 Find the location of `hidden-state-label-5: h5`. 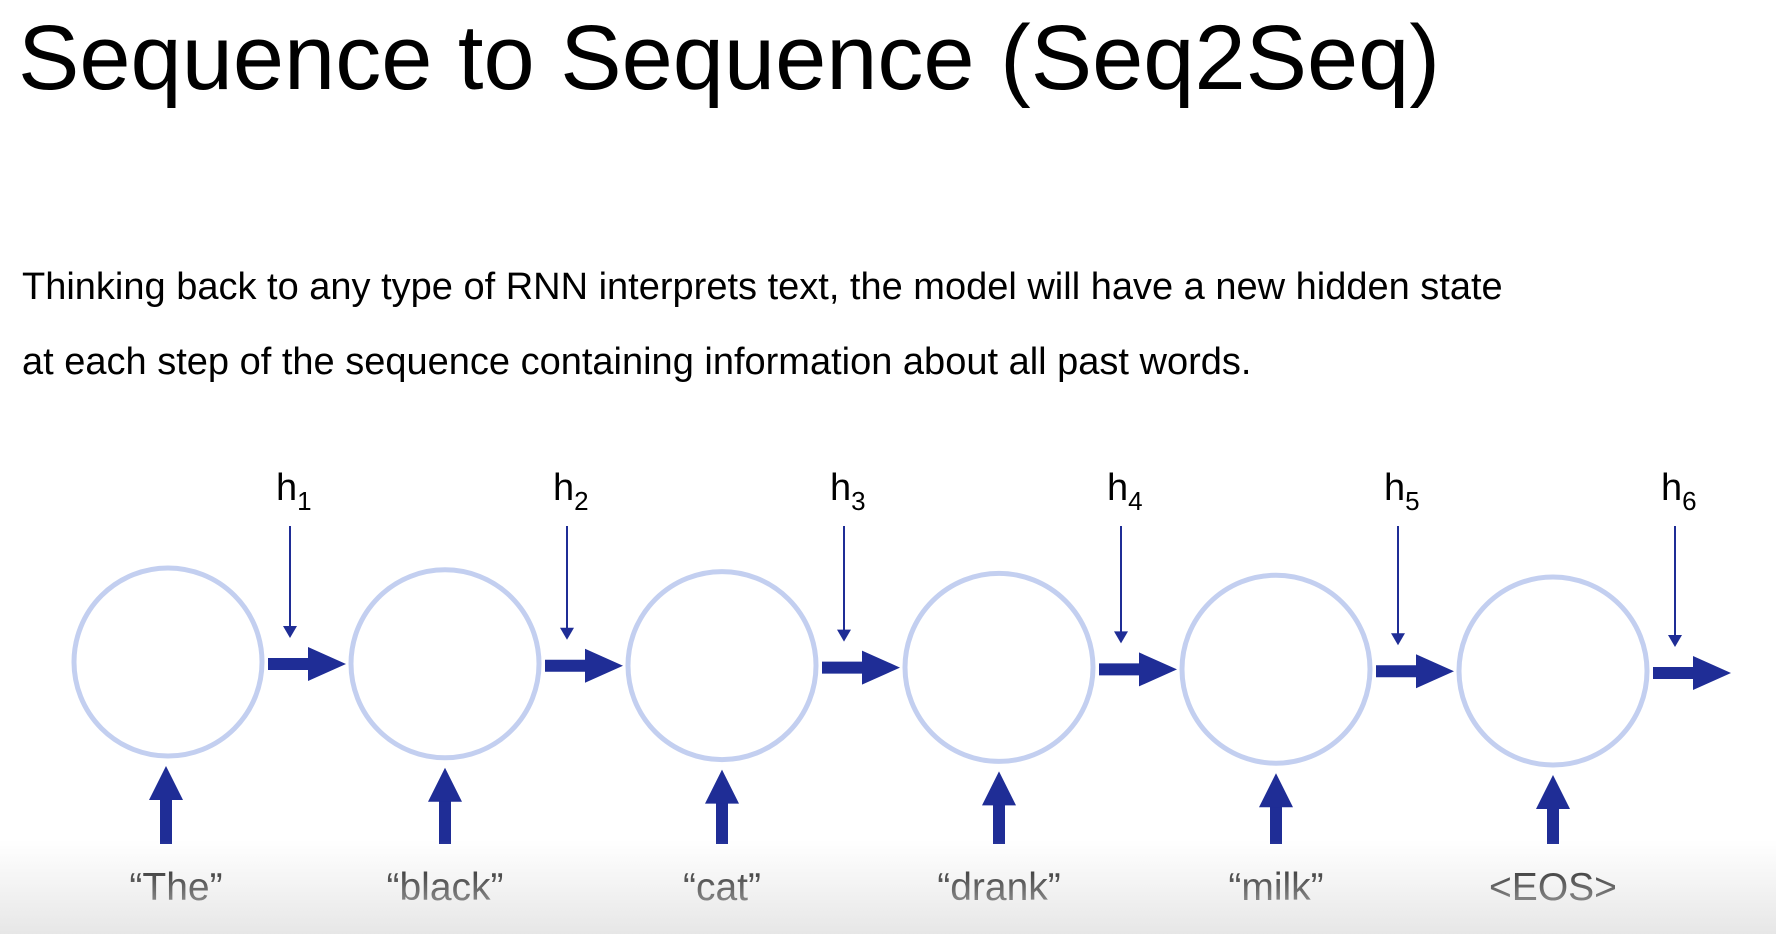

hidden-state-label-5: h5 is located at coordinates (1402, 491).